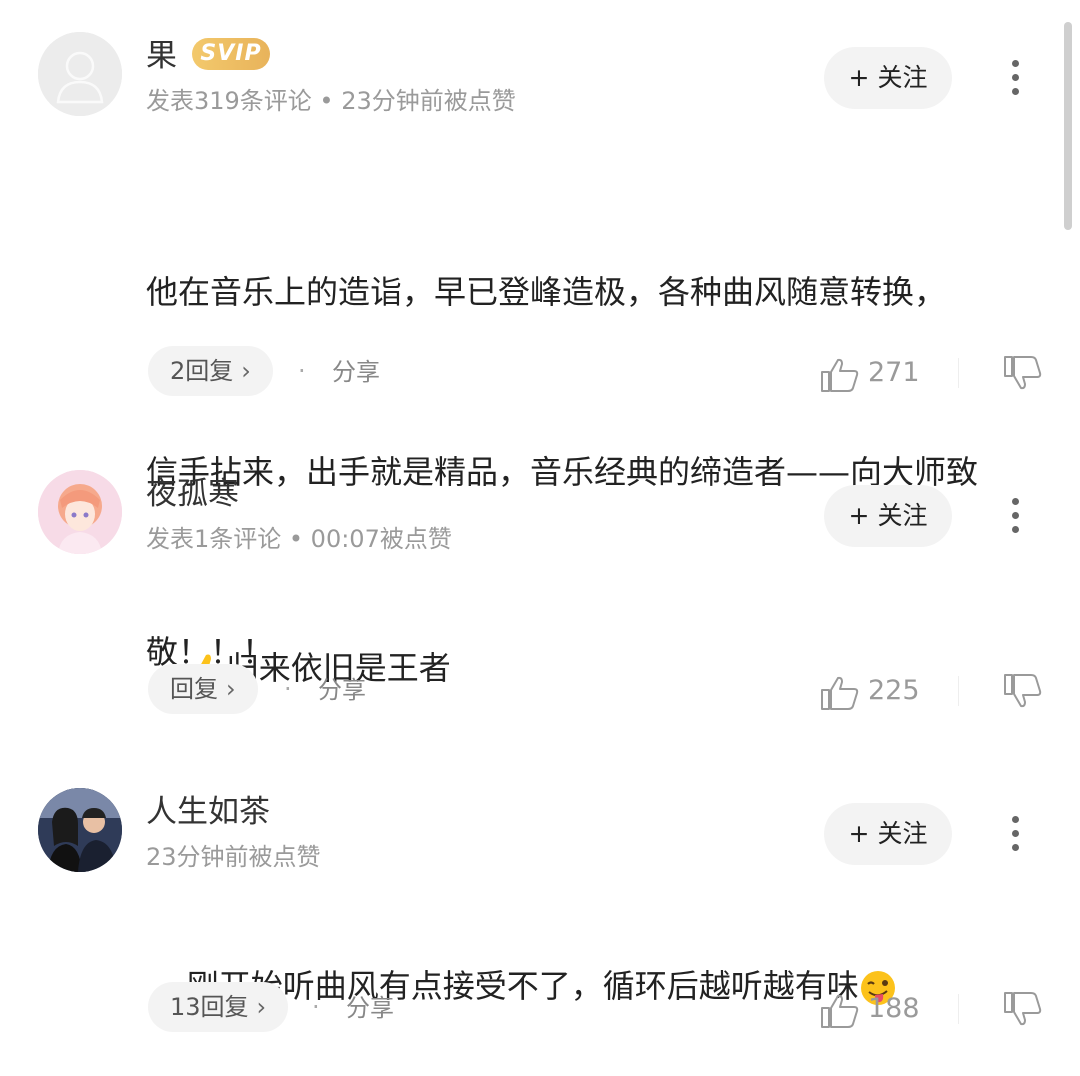  I want to click on default-avatar-icon, so click(80, 74).